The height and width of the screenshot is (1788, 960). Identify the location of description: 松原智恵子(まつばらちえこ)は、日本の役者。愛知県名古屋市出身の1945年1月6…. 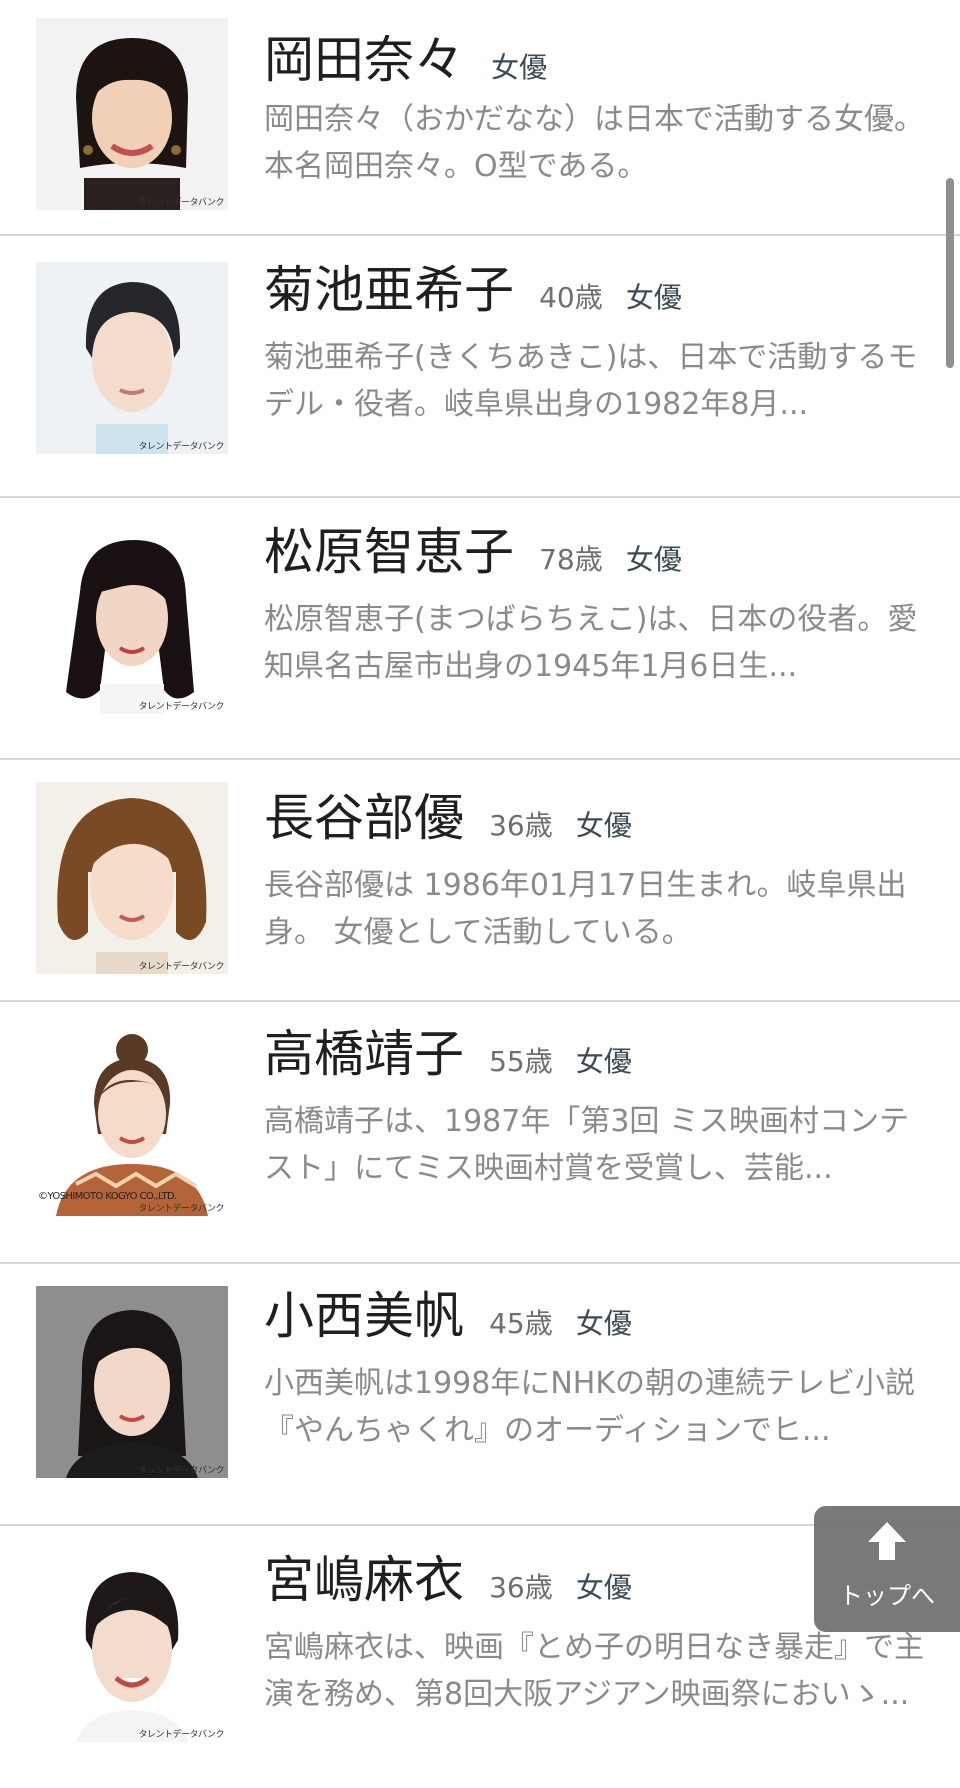
(591, 643).